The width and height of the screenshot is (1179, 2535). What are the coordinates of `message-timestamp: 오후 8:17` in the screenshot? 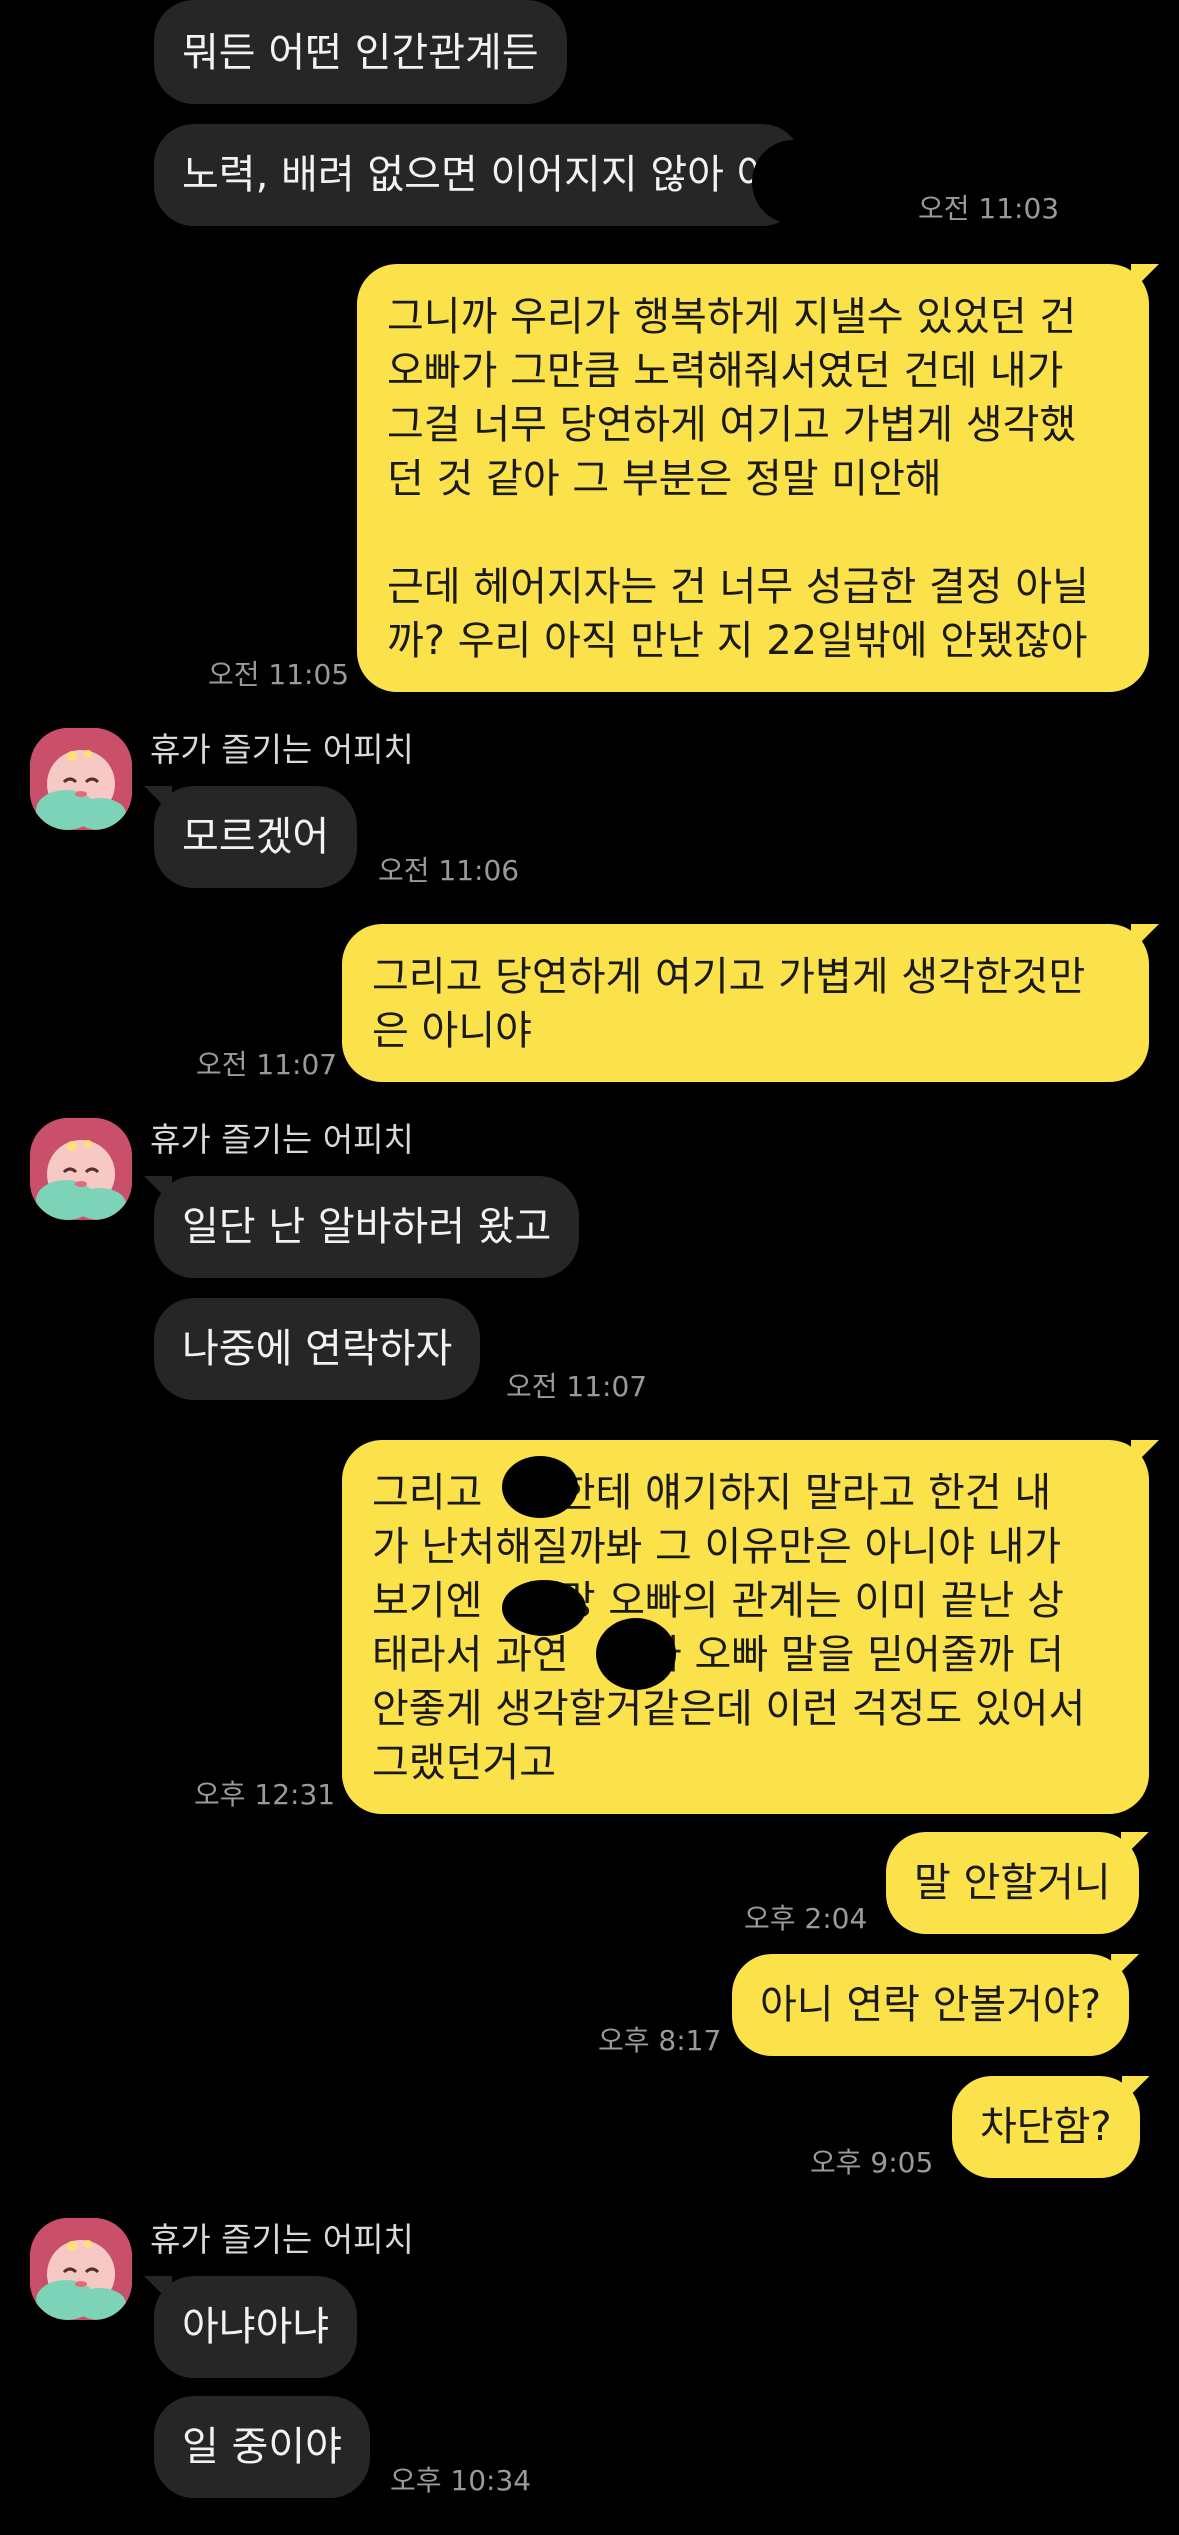 It's located at (660, 2040).